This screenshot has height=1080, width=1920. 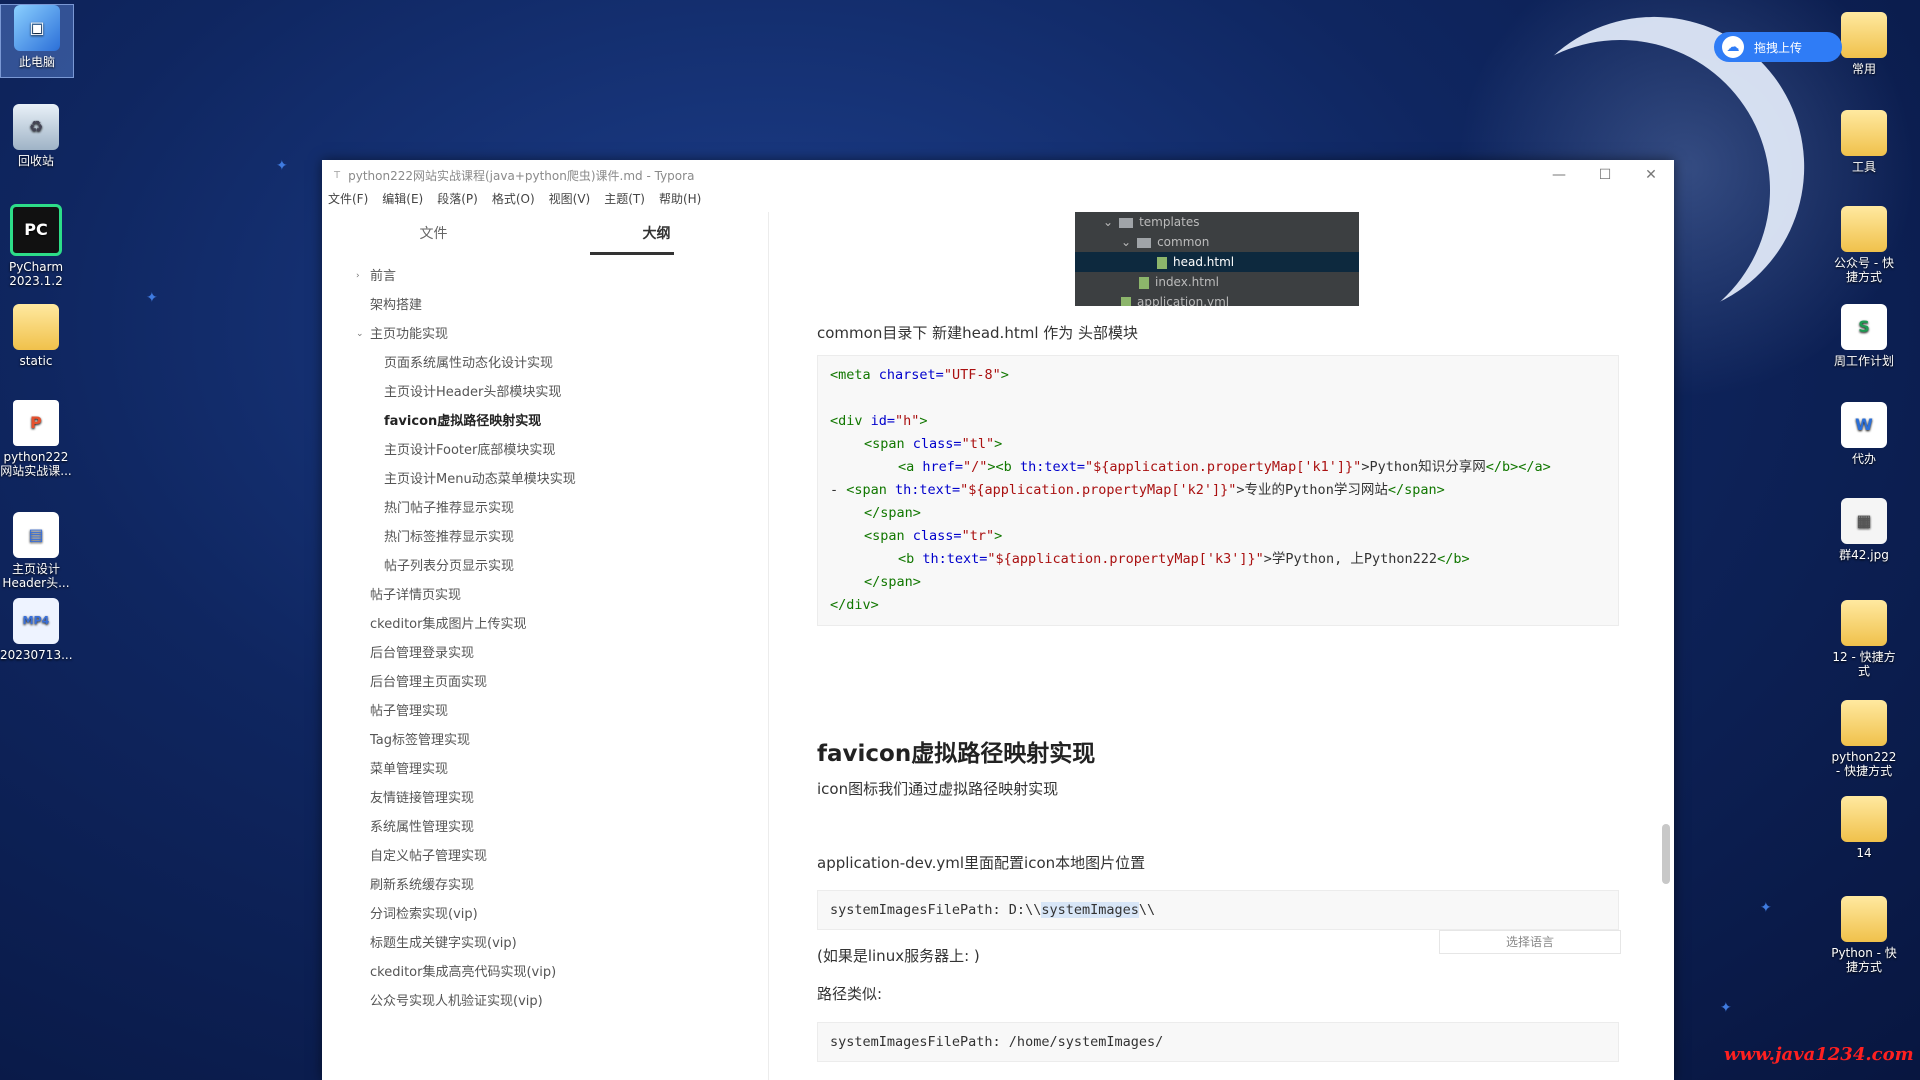 I want to click on outline-item-label: 前言, so click(x=383, y=276).